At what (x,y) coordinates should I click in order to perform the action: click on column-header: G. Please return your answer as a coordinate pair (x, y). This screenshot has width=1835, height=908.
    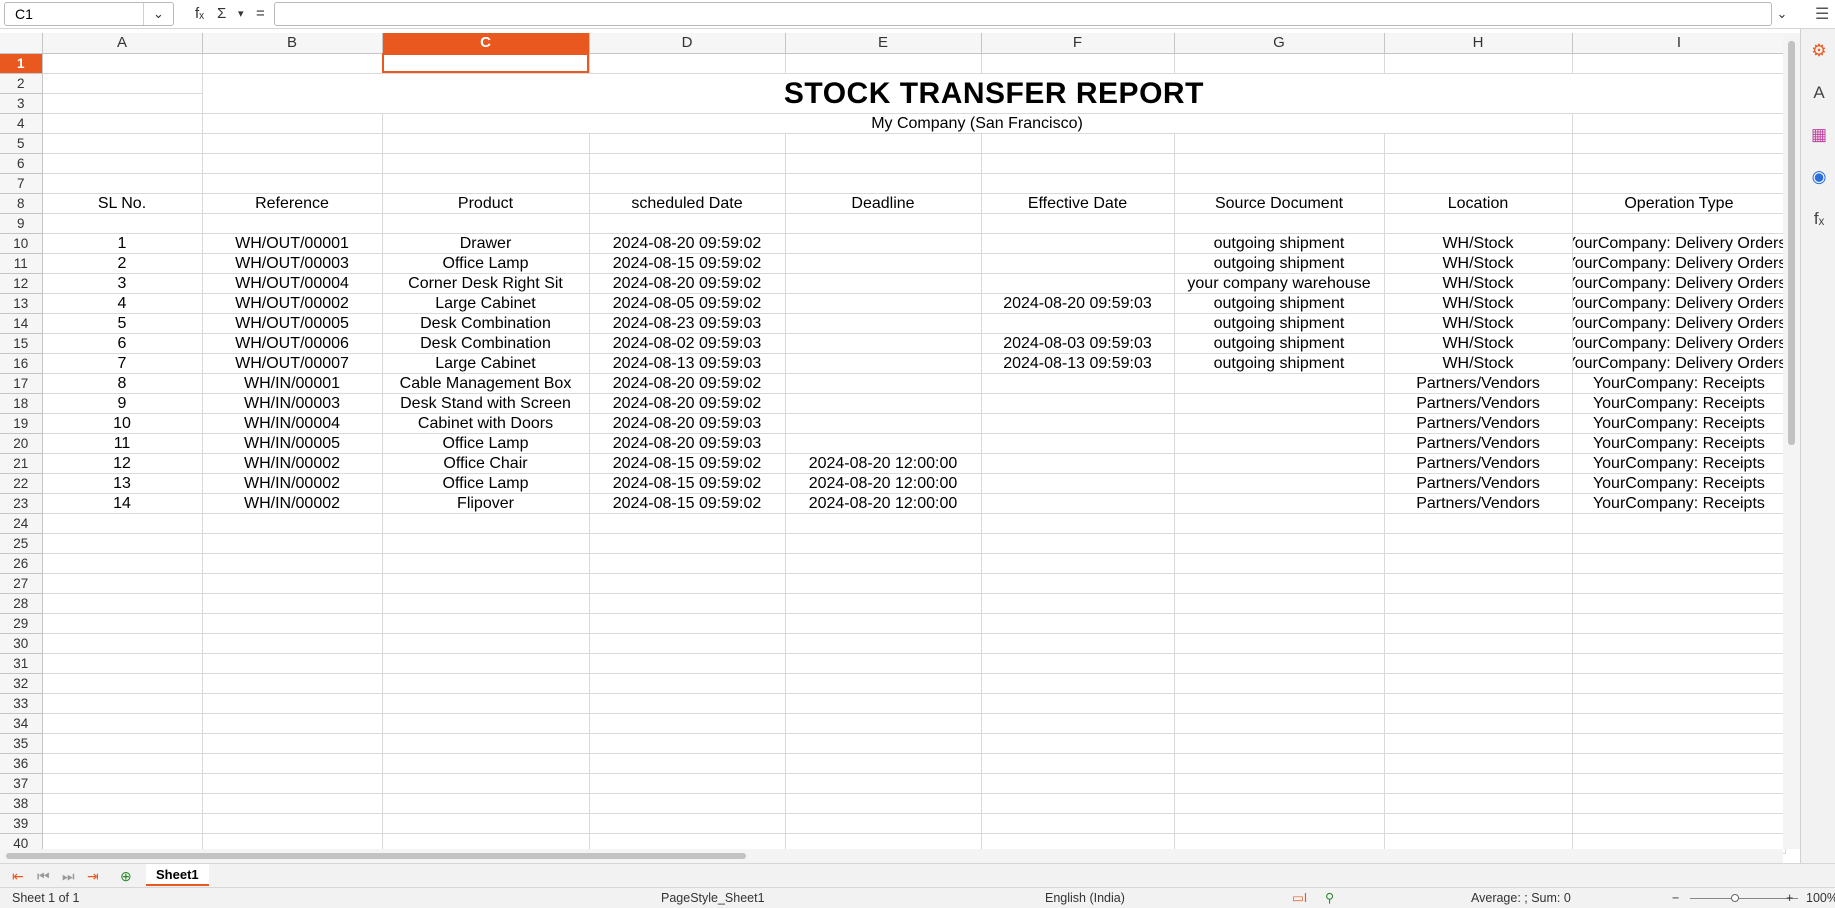
    Looking at the image, I should click on (1279, 43).